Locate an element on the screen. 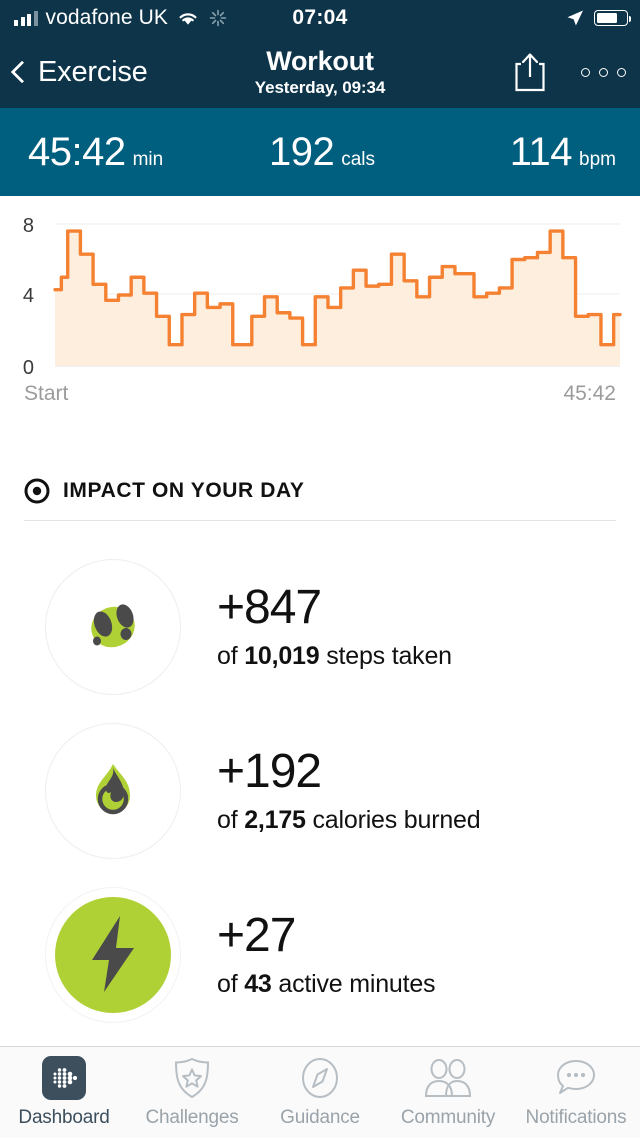 Image resolution: width=640 pixels, height=1138 pixels. shield-star-icon is located at coordinates (192, 1078).